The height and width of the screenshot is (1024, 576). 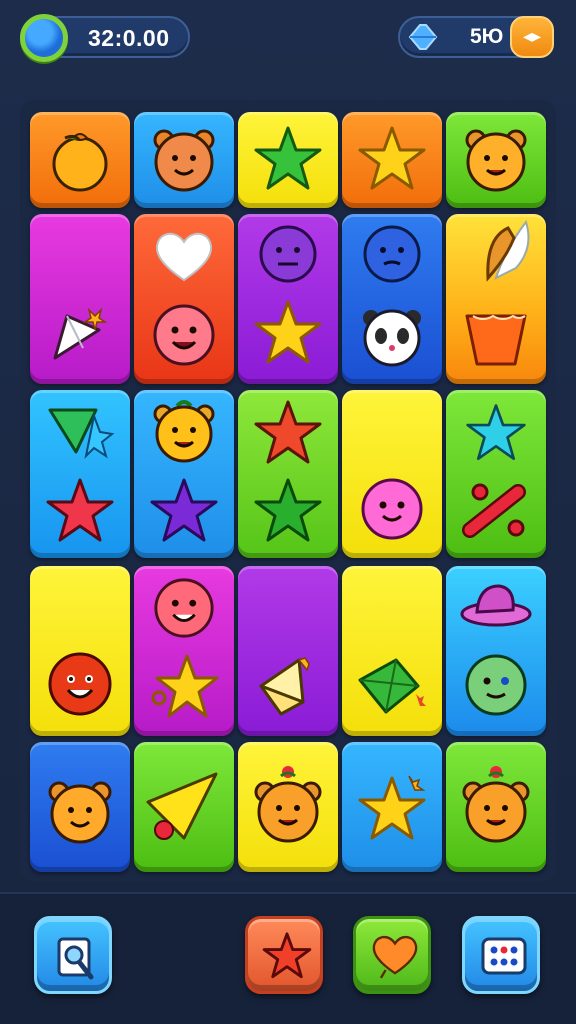 I want to click on purple-monster-face-icon, so click(x=288, y=254).